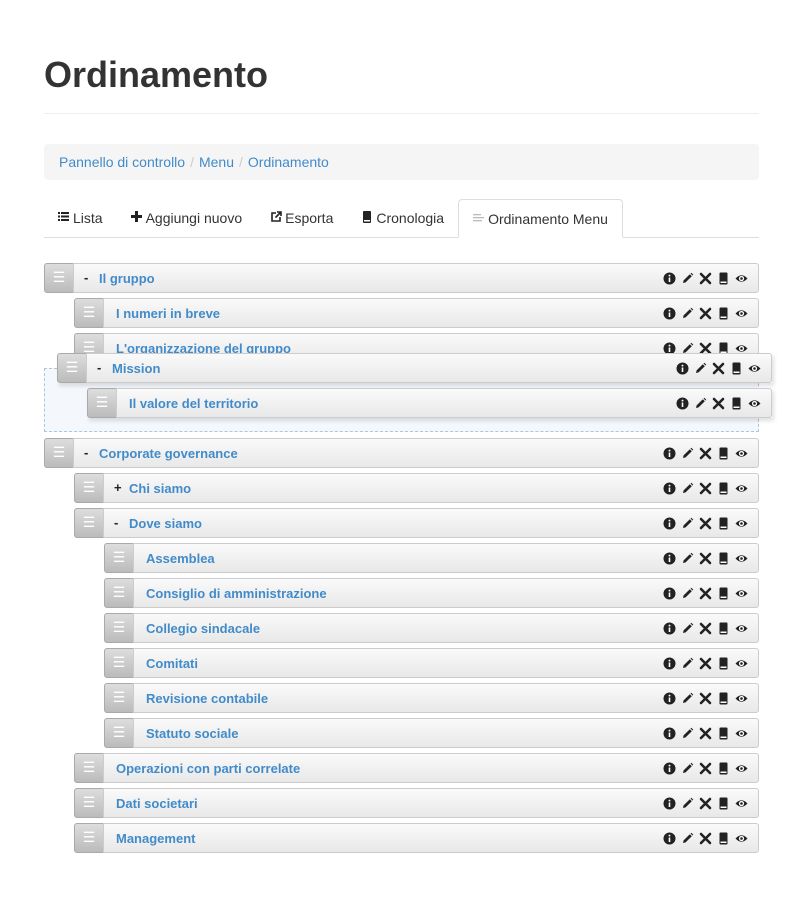 This screenshot has height=900, width=800. What do you see at coordinates (168, 453) in the screenshot?
I see `menu-item-label: Corporate governance` at bounding box center [168, 453].